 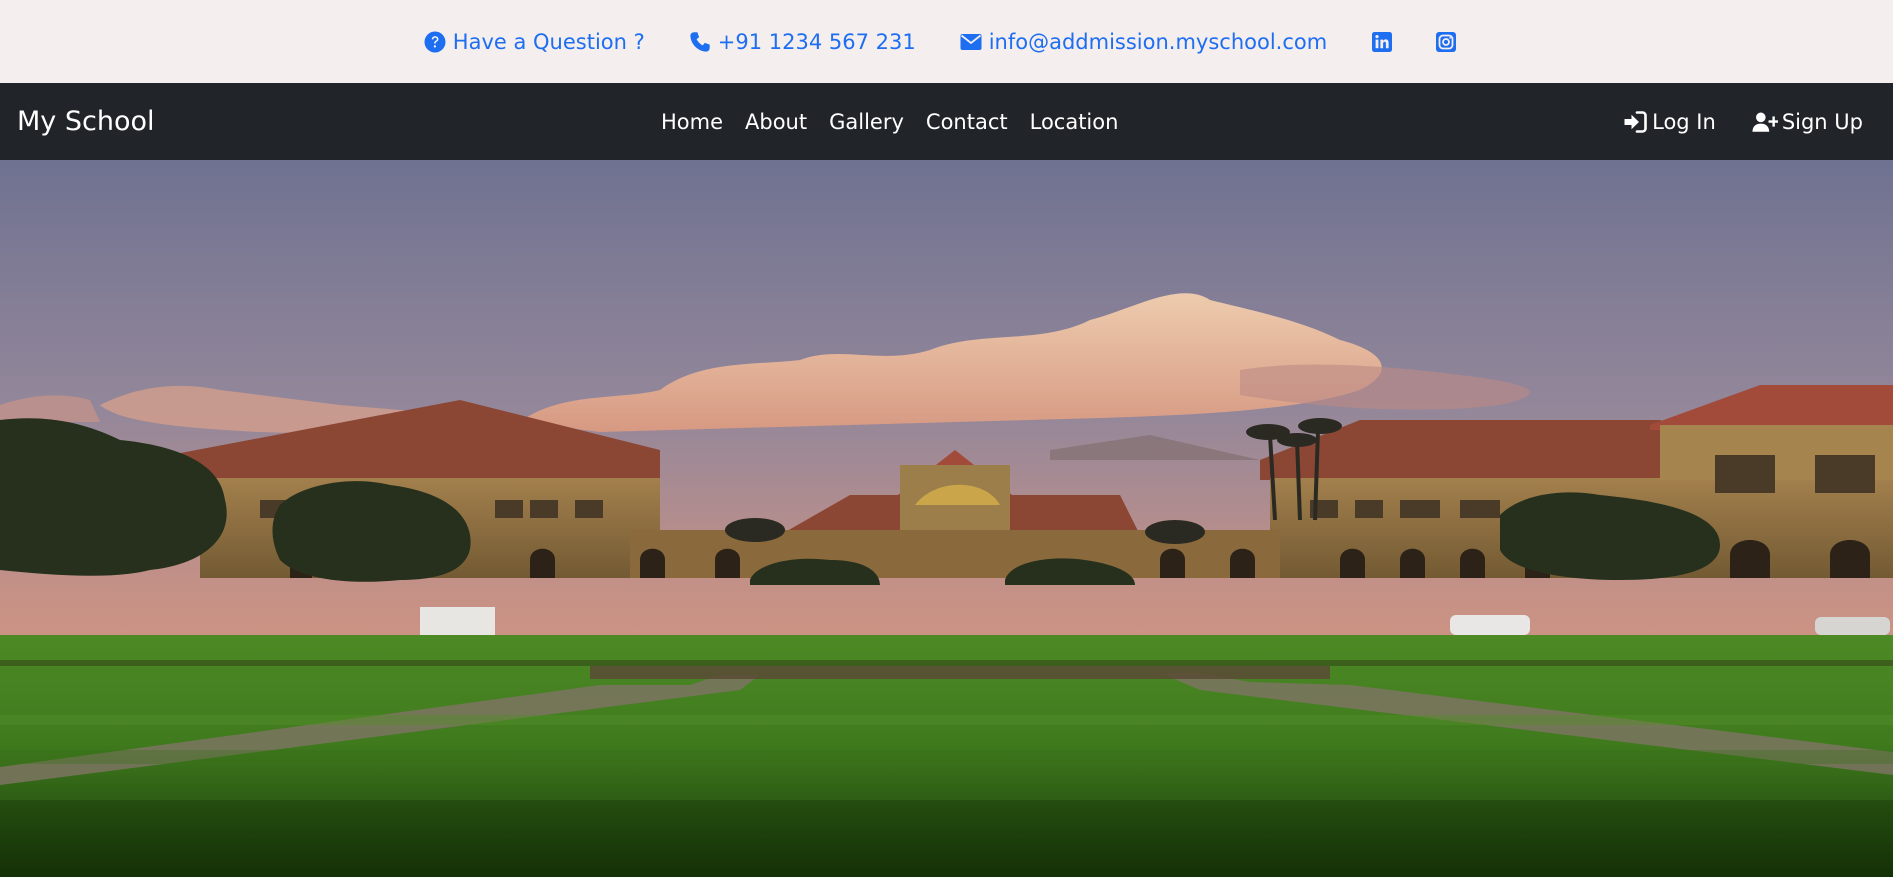 I want to click on have-a-question-link: Have a Question ?, so click(x=534, y=42).